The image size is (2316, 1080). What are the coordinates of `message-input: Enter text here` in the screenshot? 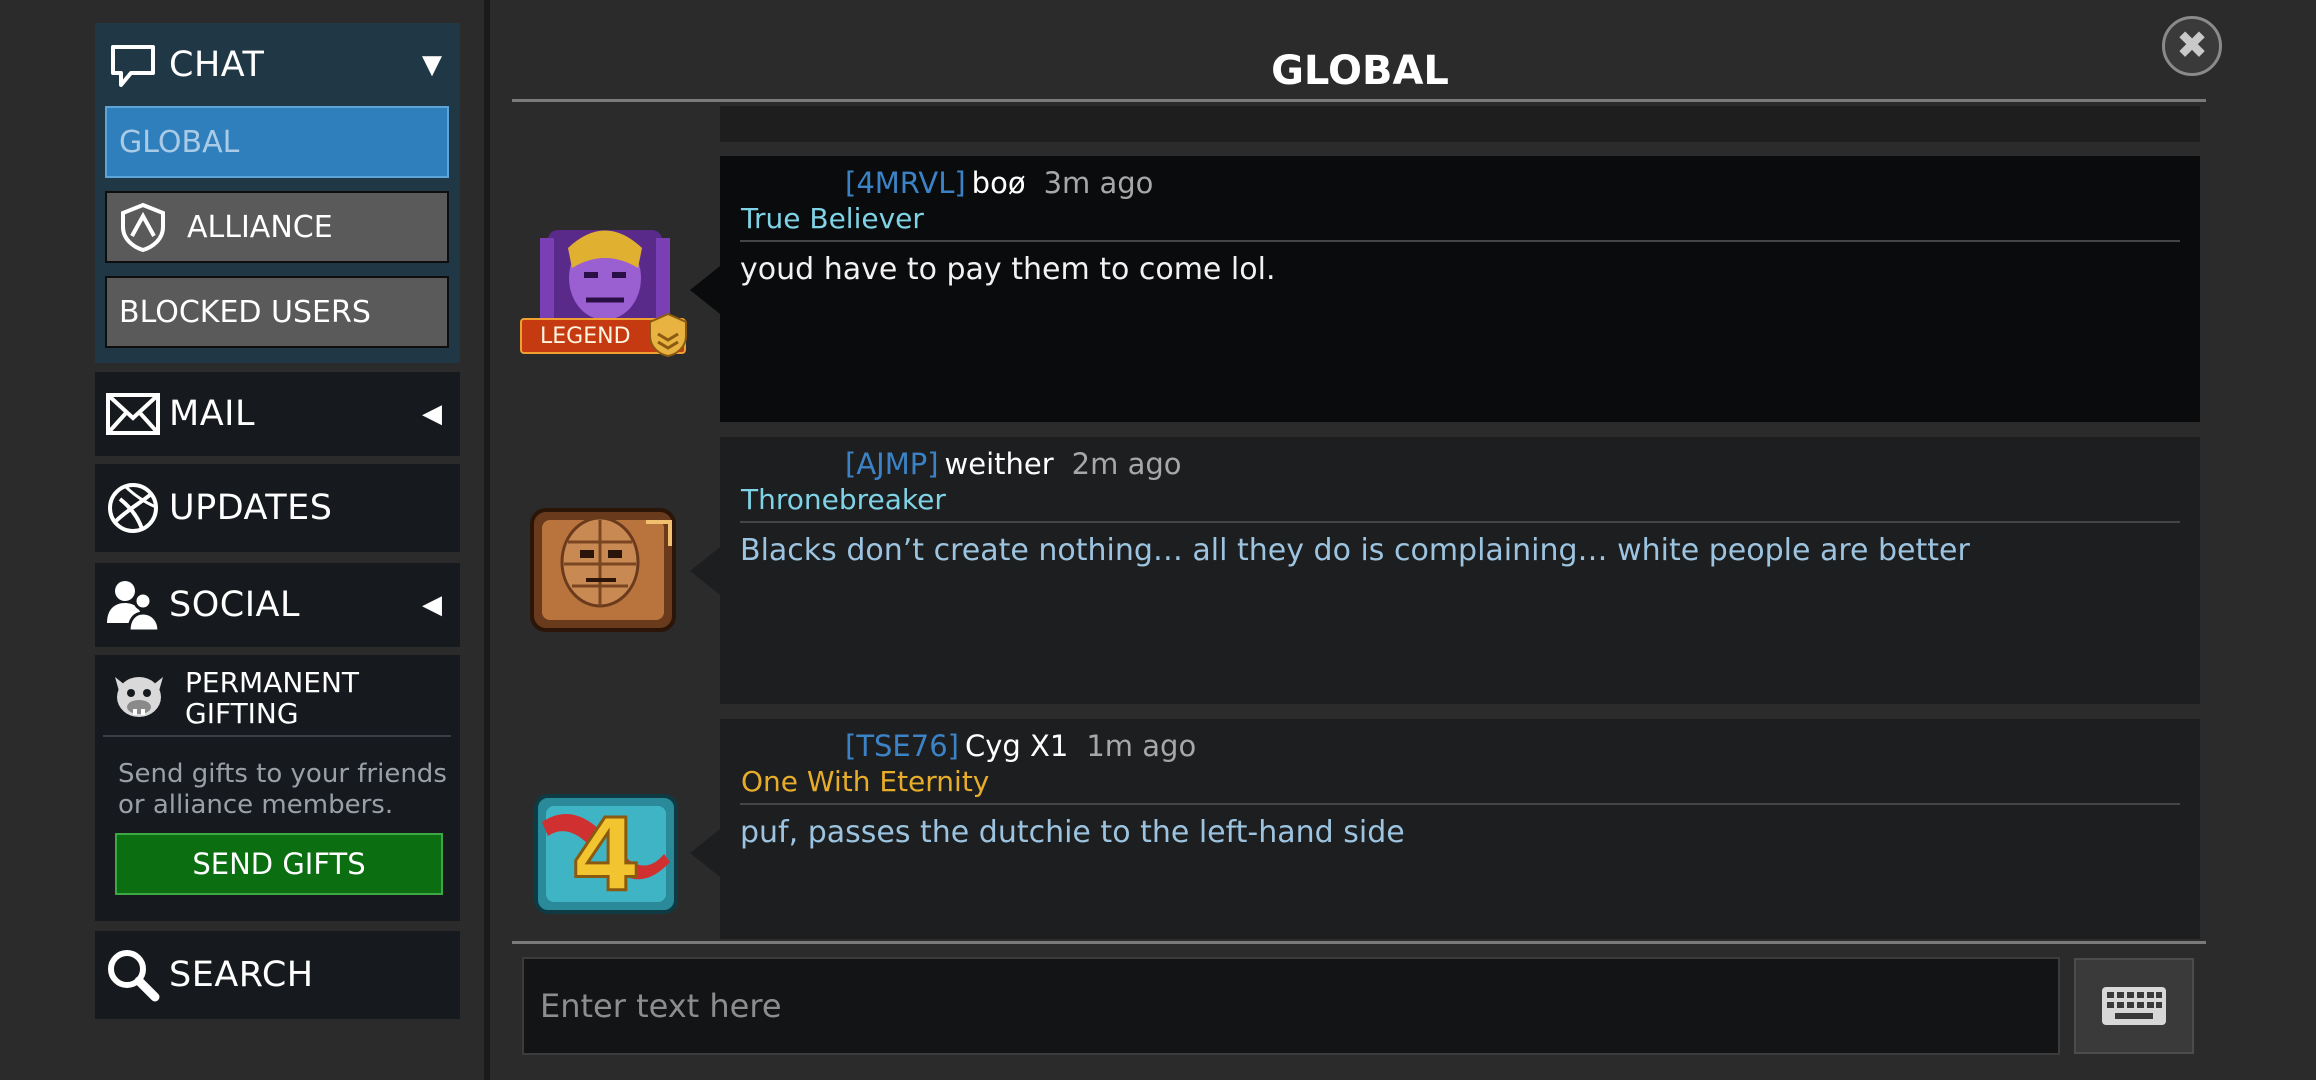 It's located at (1291, 1006).